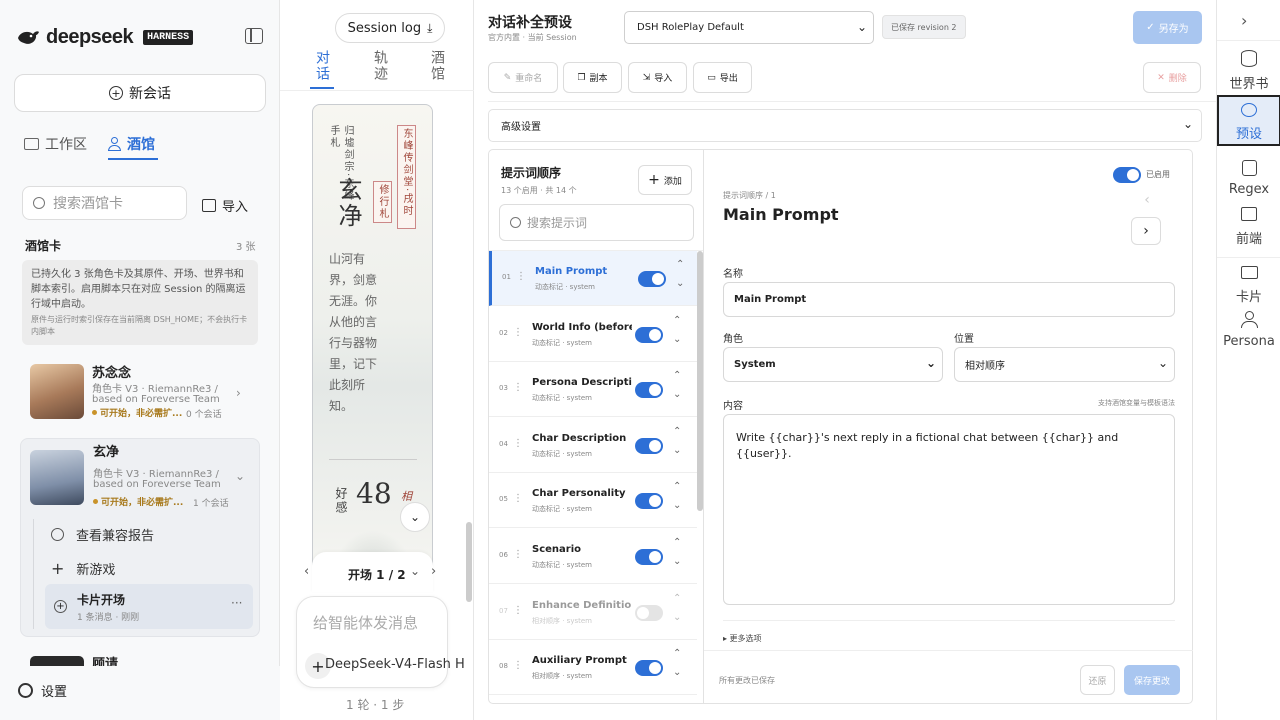  I want to click on delete-button: ✕ 删除, so click(1172, 77).